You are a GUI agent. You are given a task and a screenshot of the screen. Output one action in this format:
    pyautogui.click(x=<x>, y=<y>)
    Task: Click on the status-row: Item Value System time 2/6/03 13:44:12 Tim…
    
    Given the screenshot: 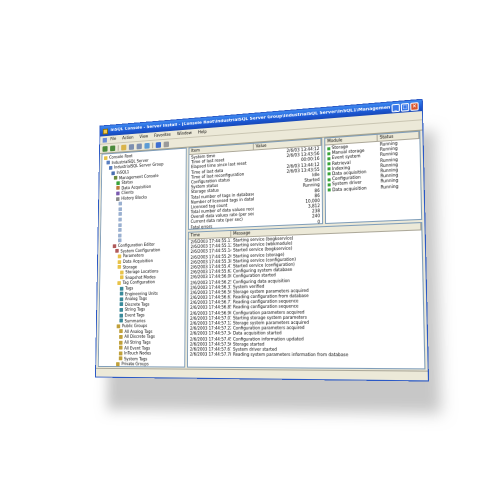 What is the action you would take?
    pyautogui.click(x=305, y=180)
    